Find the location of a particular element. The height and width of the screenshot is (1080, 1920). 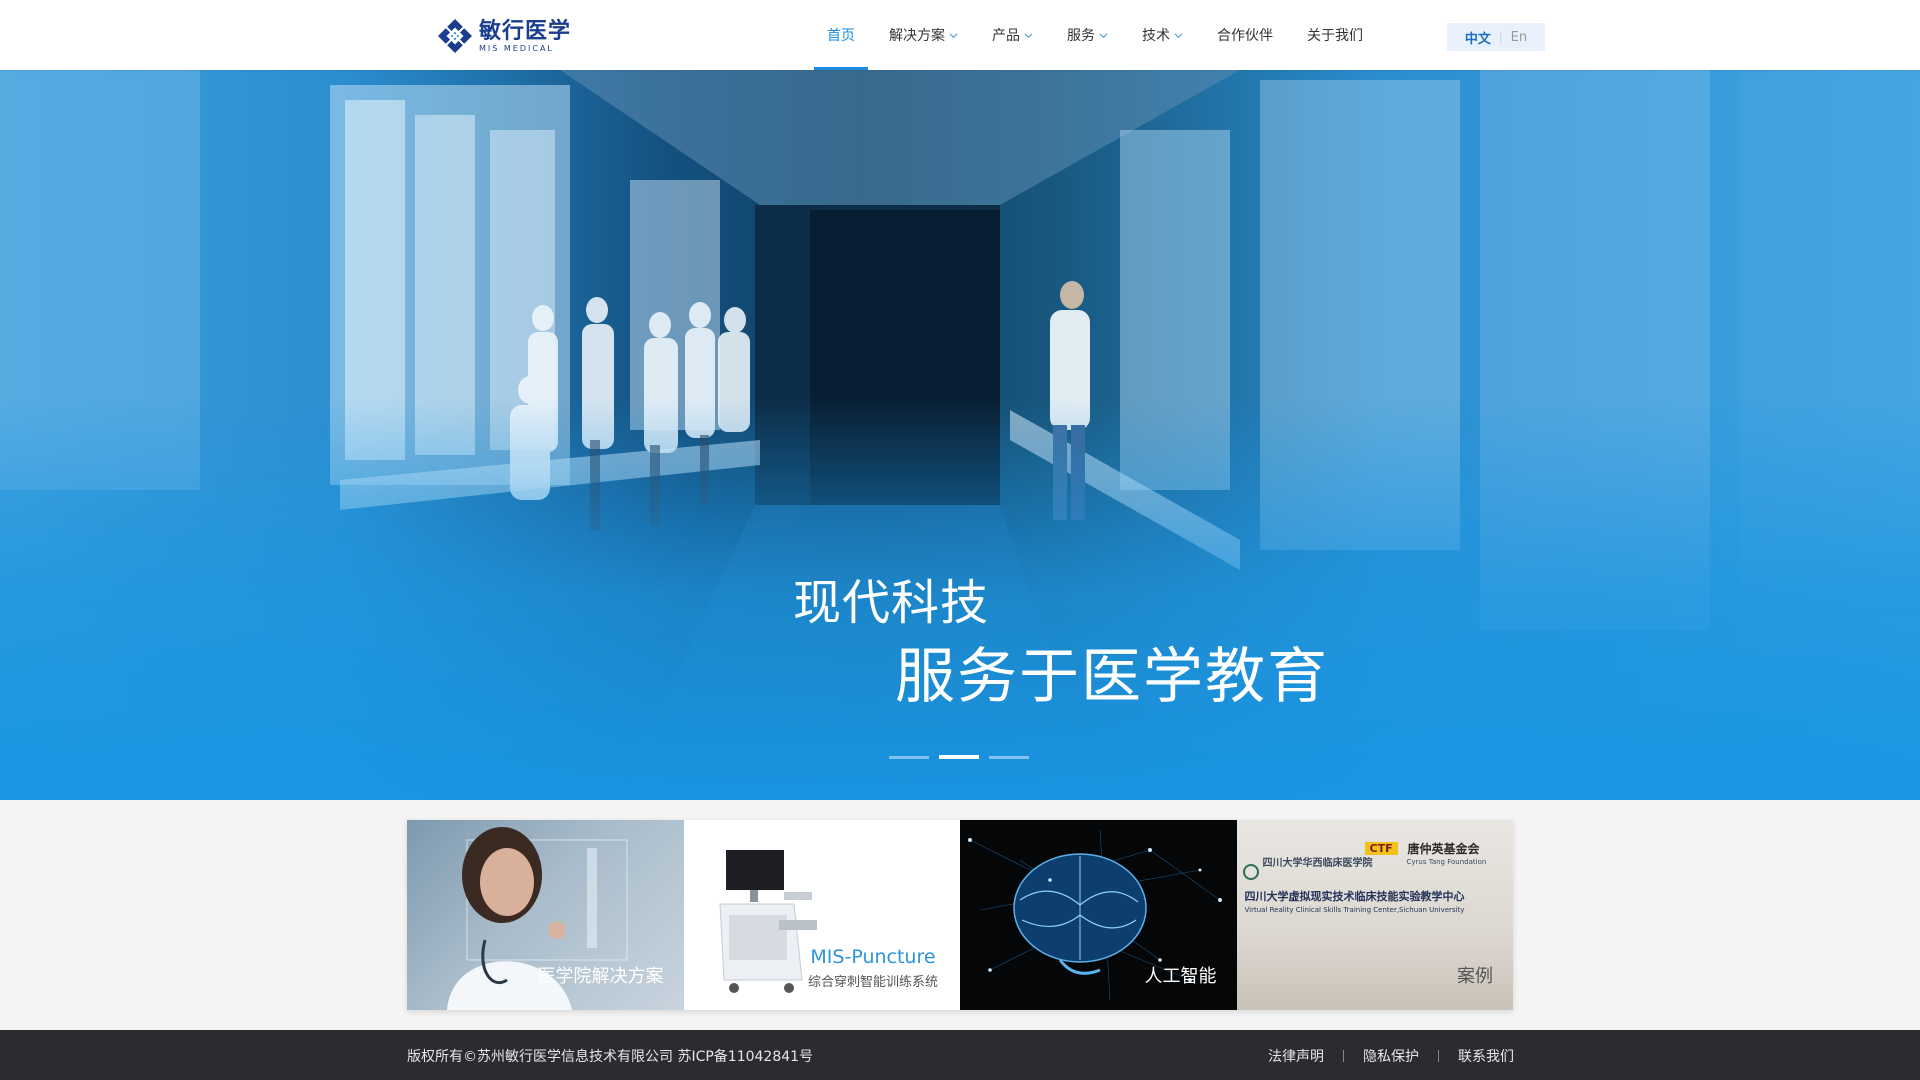

nav-item-solutions: 解决方案 is located at coordinates (923, 35).